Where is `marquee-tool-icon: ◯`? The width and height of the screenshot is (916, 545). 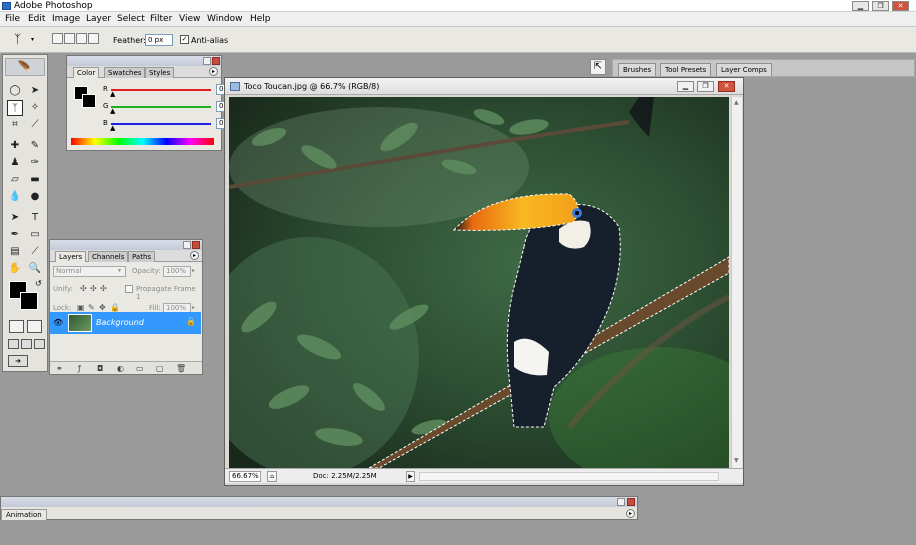 marquee-tool-icon: ◯ is located at coordinates (15, 91).